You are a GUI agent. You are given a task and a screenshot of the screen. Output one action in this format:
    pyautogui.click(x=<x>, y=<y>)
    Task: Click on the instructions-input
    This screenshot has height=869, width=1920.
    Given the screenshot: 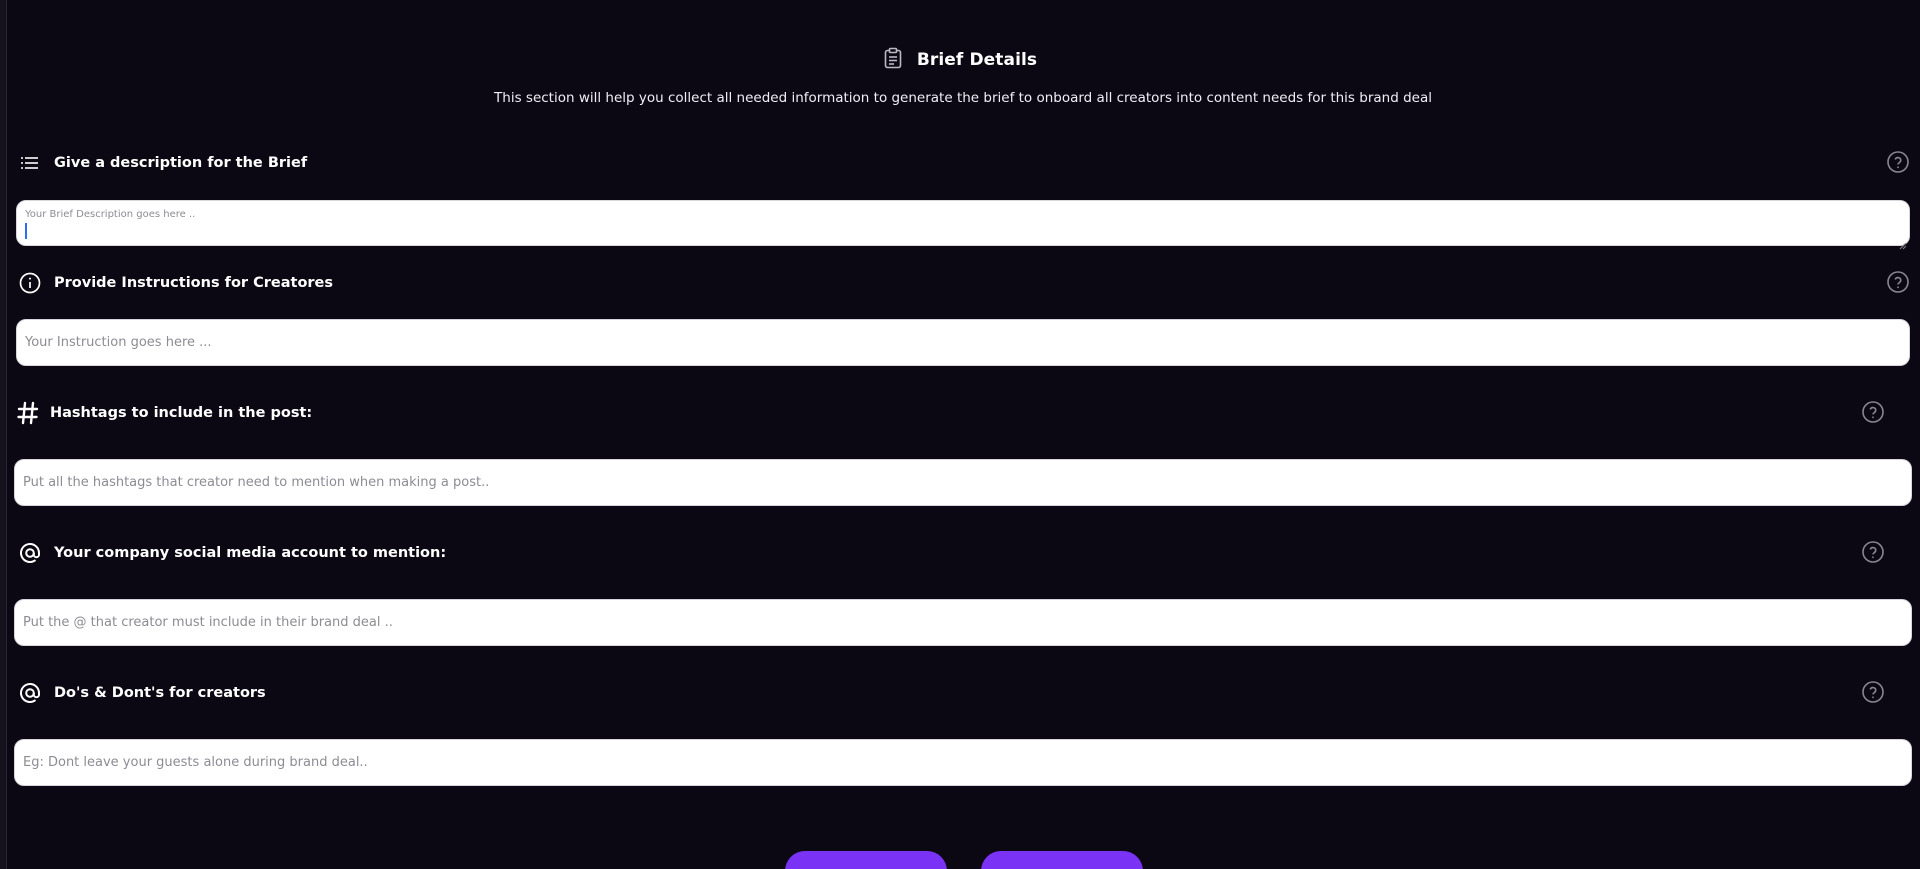 What is the action you would take?
    pyautogui.click(x=963, y=342)
    